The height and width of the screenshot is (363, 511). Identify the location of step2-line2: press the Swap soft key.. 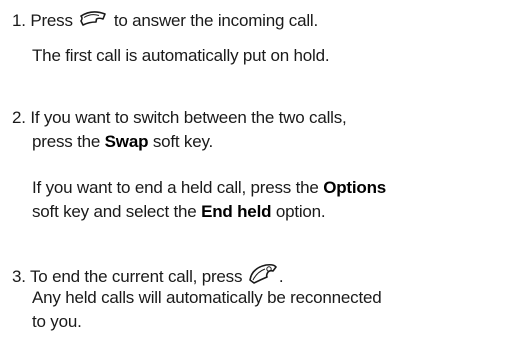
(122, 142).